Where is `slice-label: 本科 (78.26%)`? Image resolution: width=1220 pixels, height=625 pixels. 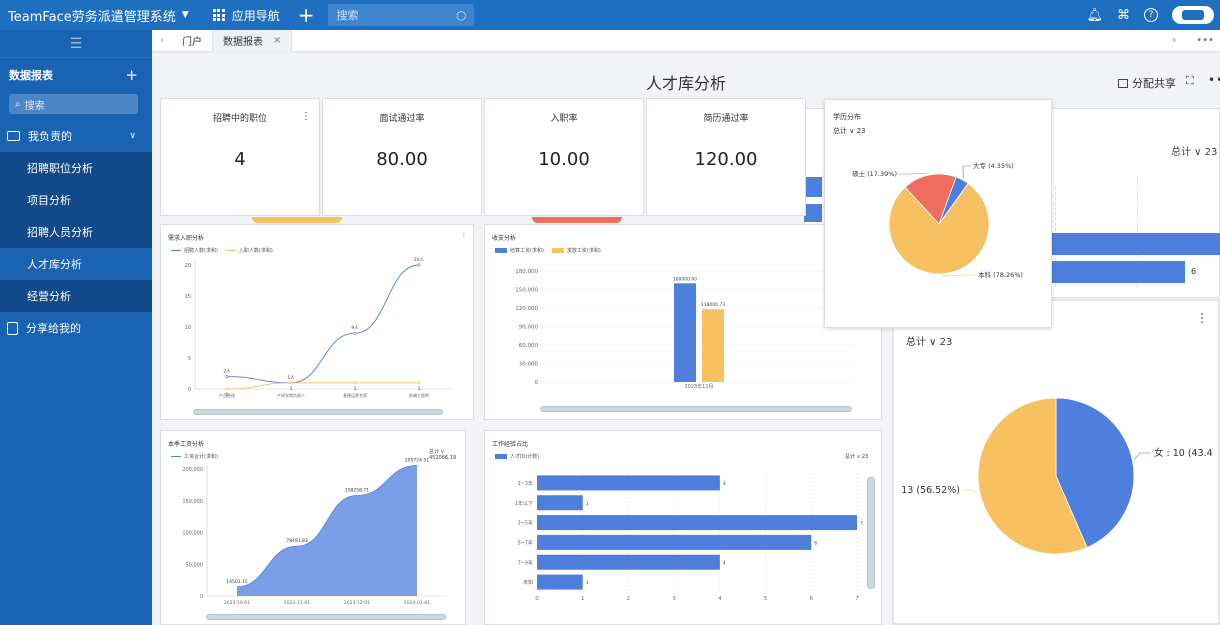
slice-label: 本科 (78.26%) is located at coordinates (1000, 274).